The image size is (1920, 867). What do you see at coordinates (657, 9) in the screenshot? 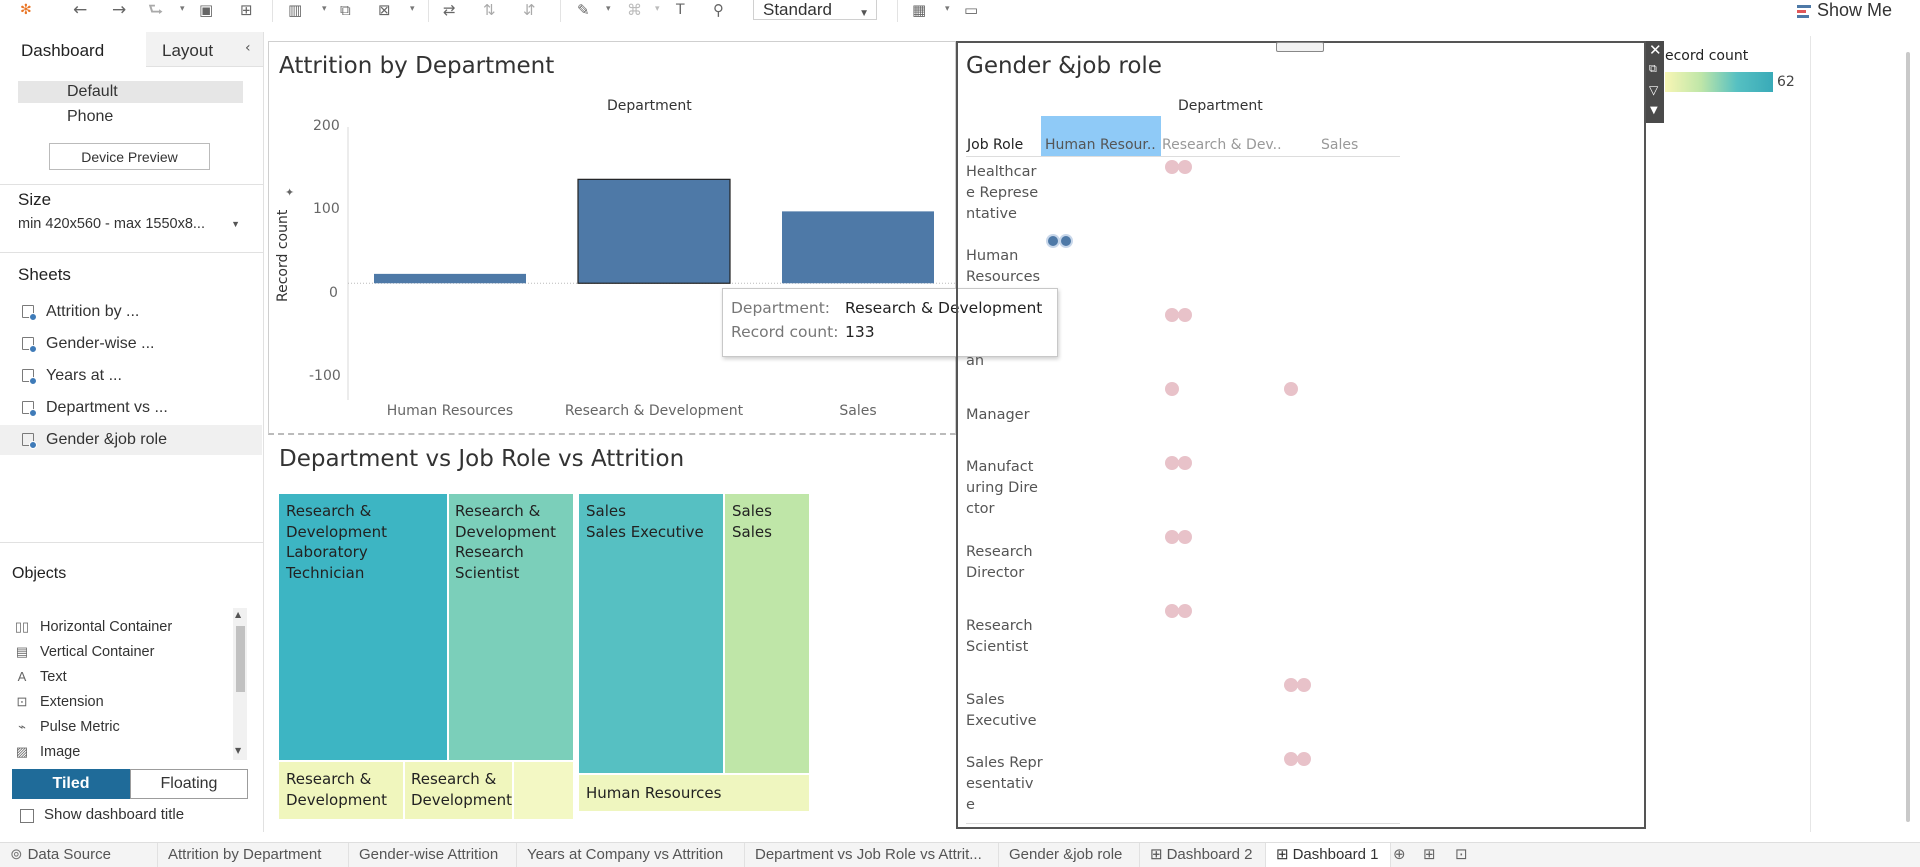
I see `group-caret-icon: ▾` at bounding box center [657, 9].